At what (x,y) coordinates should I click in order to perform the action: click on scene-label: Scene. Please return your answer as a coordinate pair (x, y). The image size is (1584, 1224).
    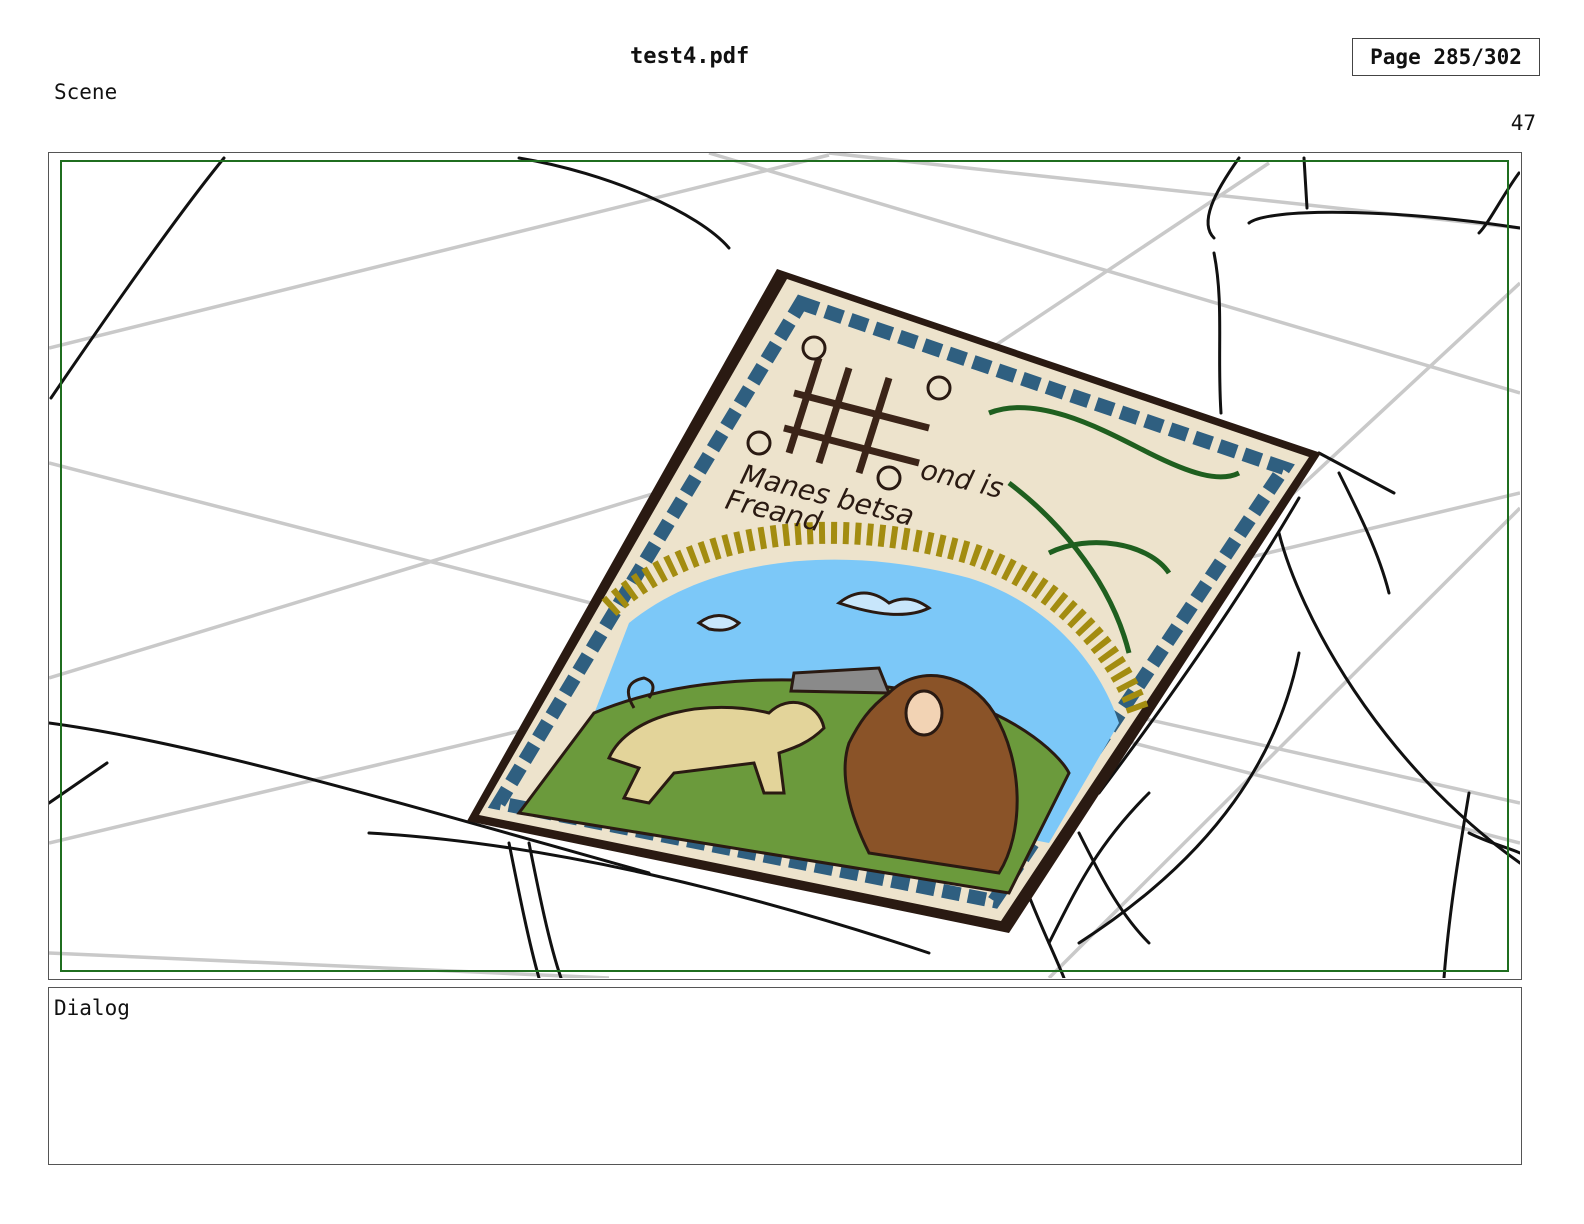
    Looking at the image, I should click on (86, 92).